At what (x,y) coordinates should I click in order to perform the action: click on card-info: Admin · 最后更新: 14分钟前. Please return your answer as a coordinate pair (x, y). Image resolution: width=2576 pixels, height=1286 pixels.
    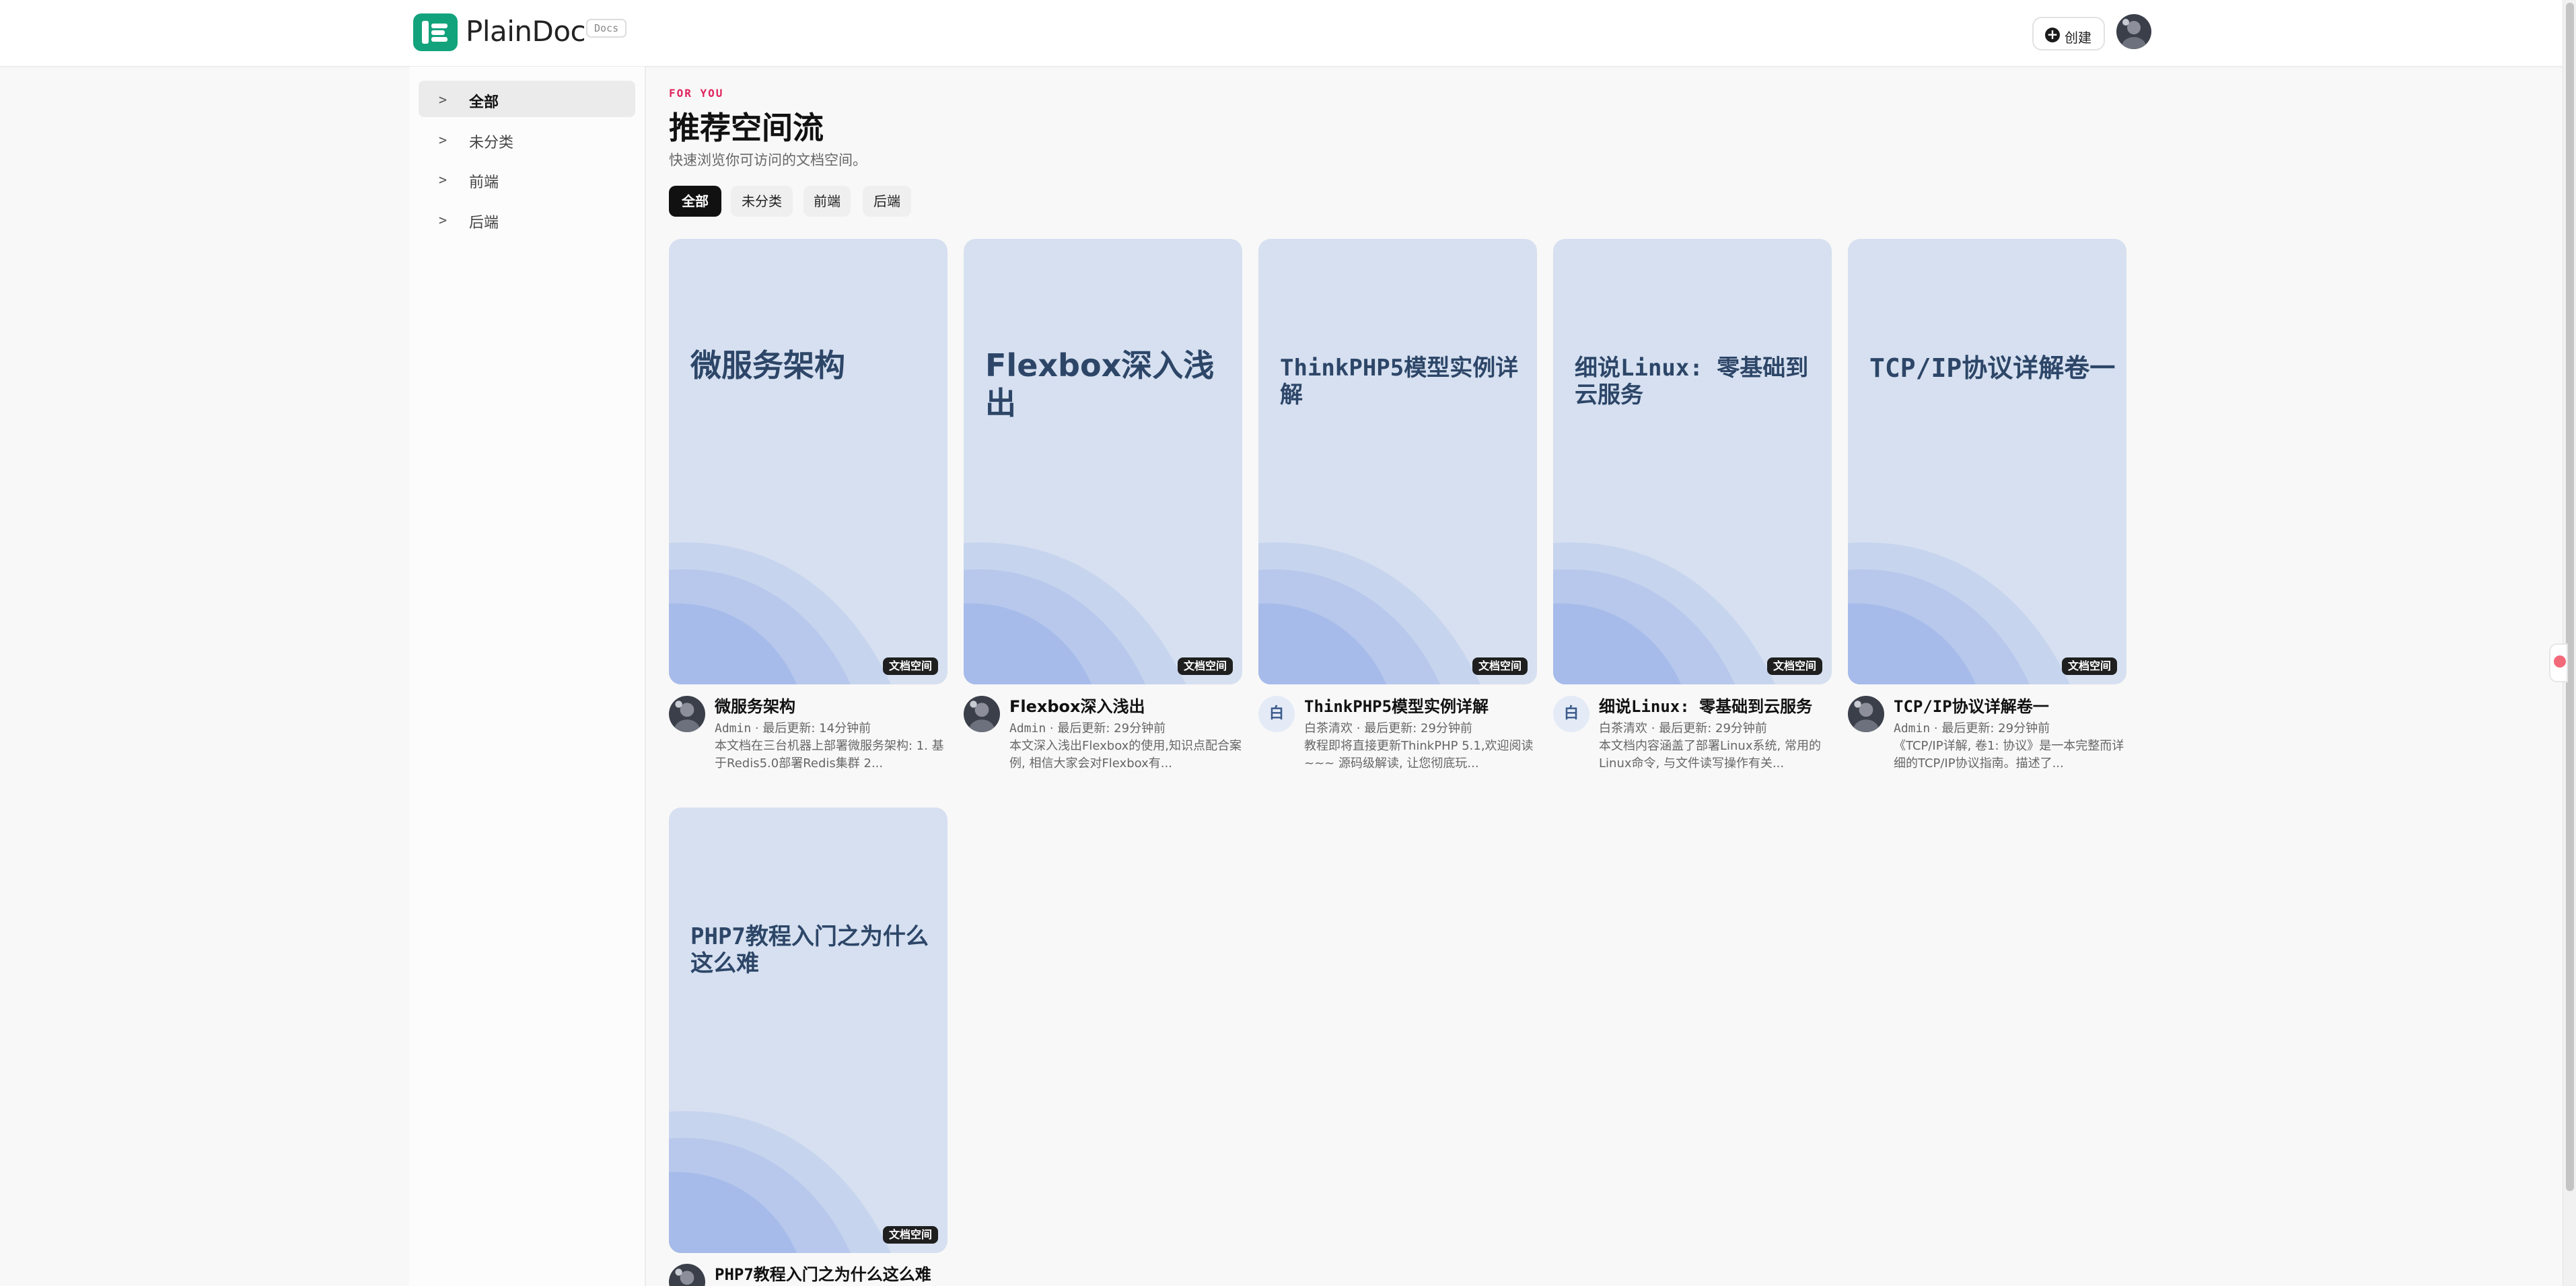
    Looking at the image, I should click on (793, 727).